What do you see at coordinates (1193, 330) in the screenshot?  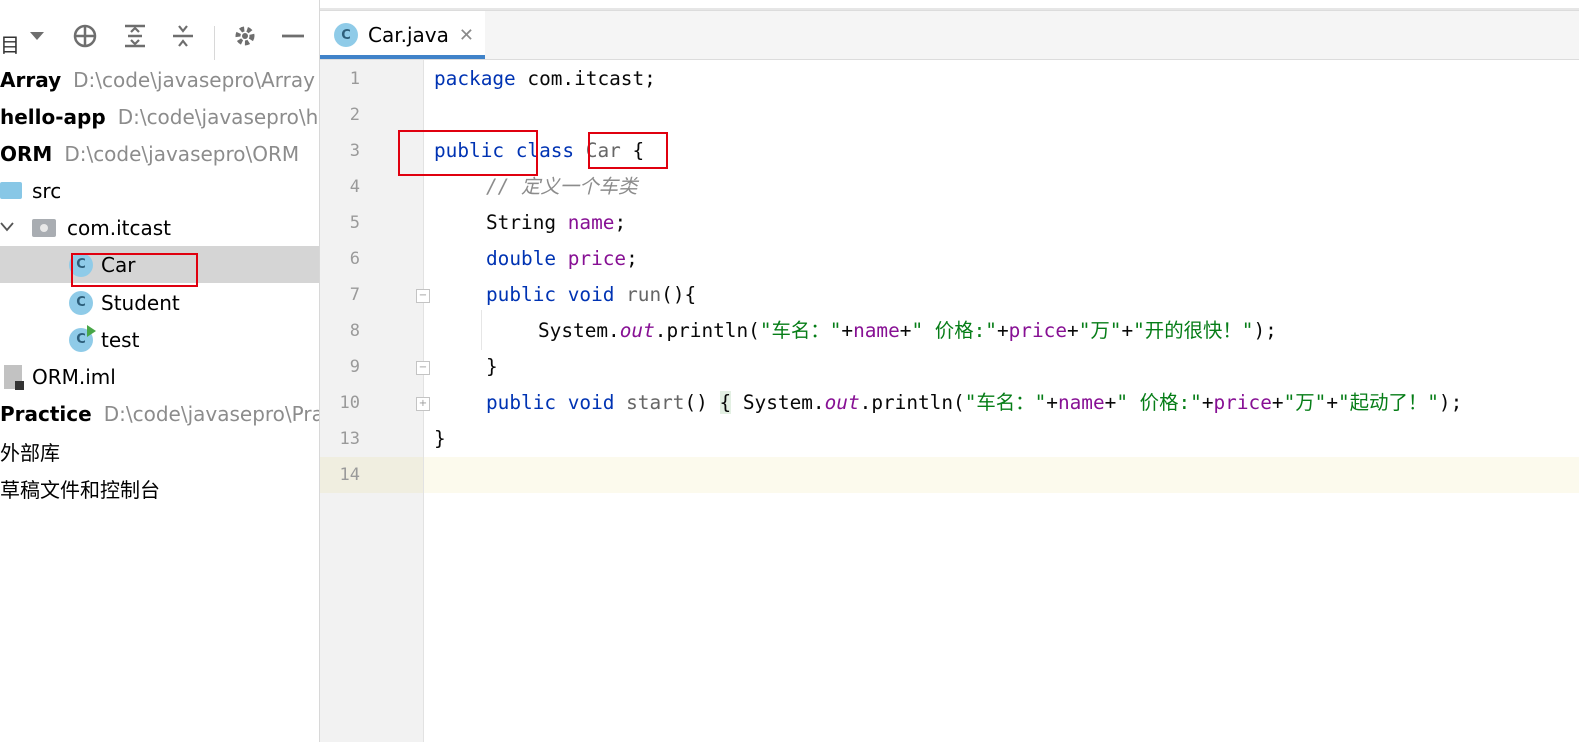 I see `string-token: "开的很快！"` at bounding box center [1193, 330].